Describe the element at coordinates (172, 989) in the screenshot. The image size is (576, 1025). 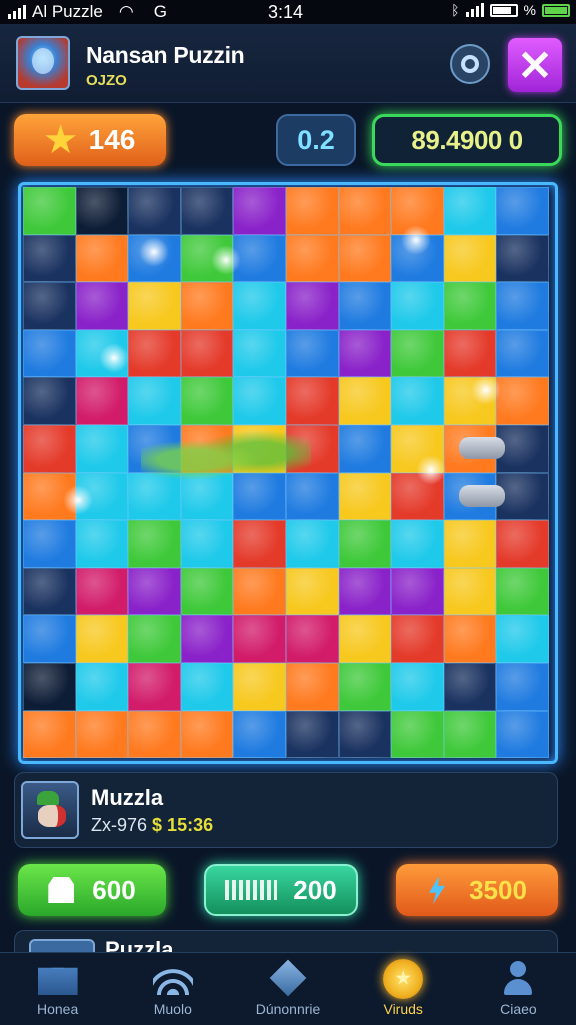
I see `nav-muolo: Muolo` at that location.